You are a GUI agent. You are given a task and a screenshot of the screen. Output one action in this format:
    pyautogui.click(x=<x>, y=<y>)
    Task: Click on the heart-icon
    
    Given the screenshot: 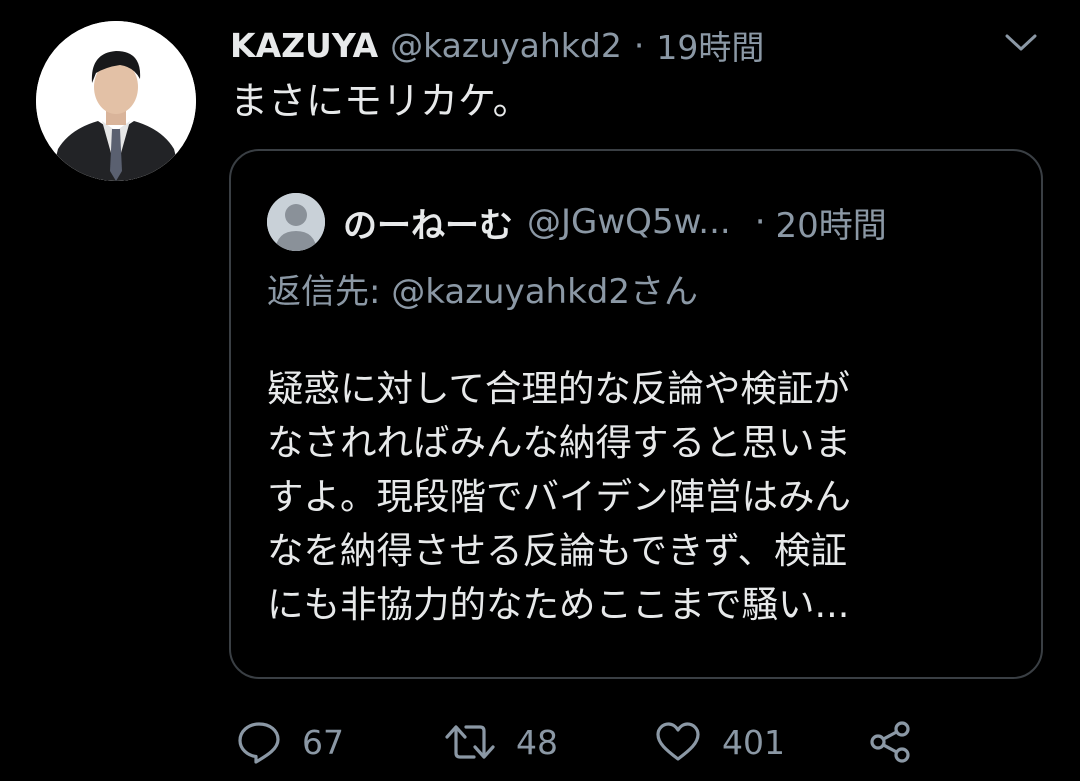 What is the action you would take?
    pyautogui.click(x=678, y=741)
    